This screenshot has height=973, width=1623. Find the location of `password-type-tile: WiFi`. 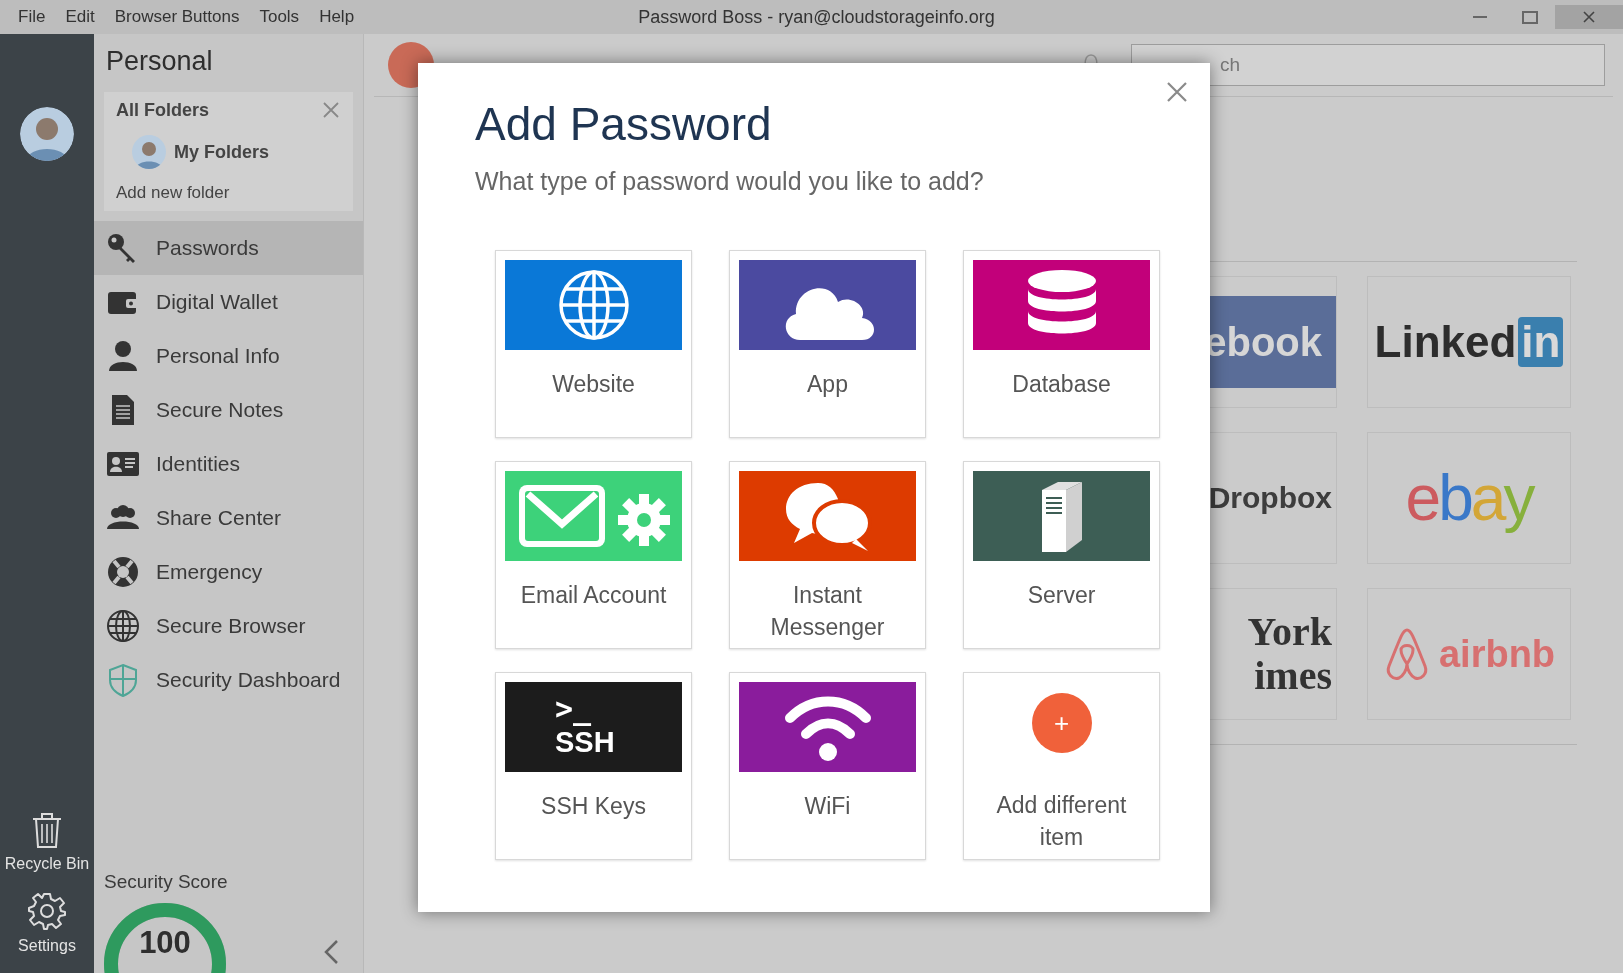

password-type-tile: WiFi is located at coordinates (827, 766).